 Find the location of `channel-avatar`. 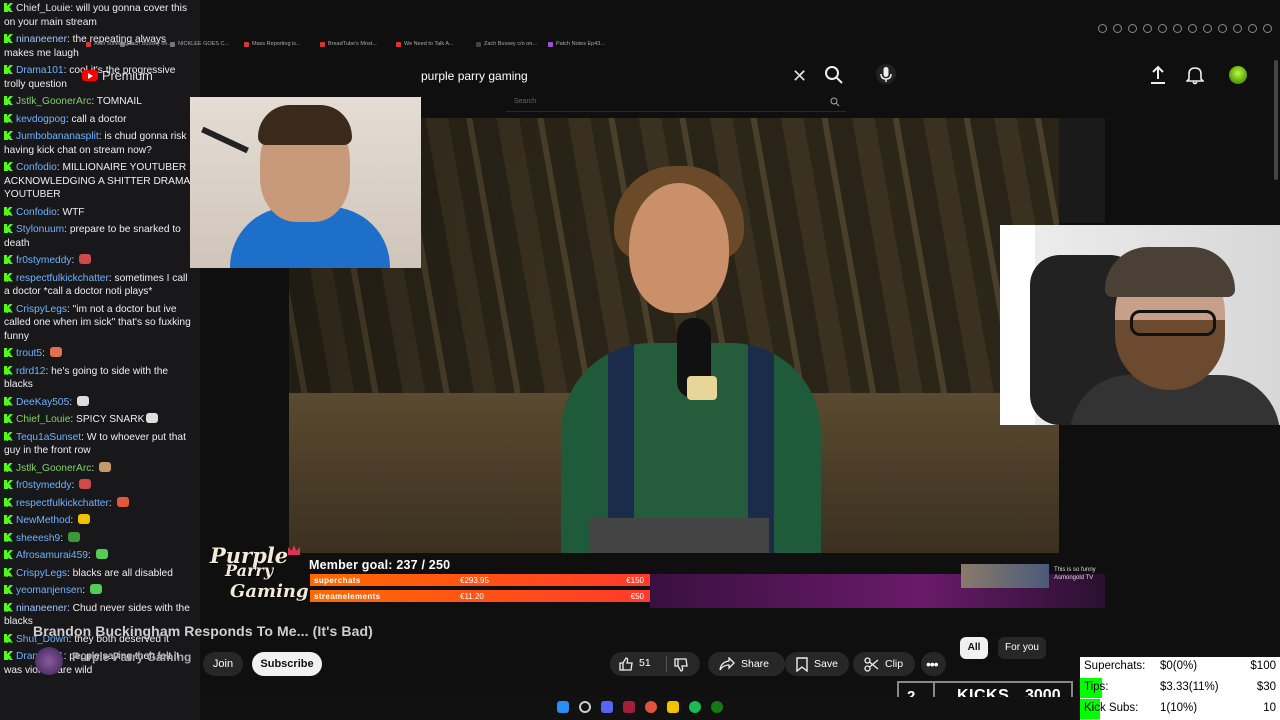

channel-avatar is located at coordinates (49, 661).